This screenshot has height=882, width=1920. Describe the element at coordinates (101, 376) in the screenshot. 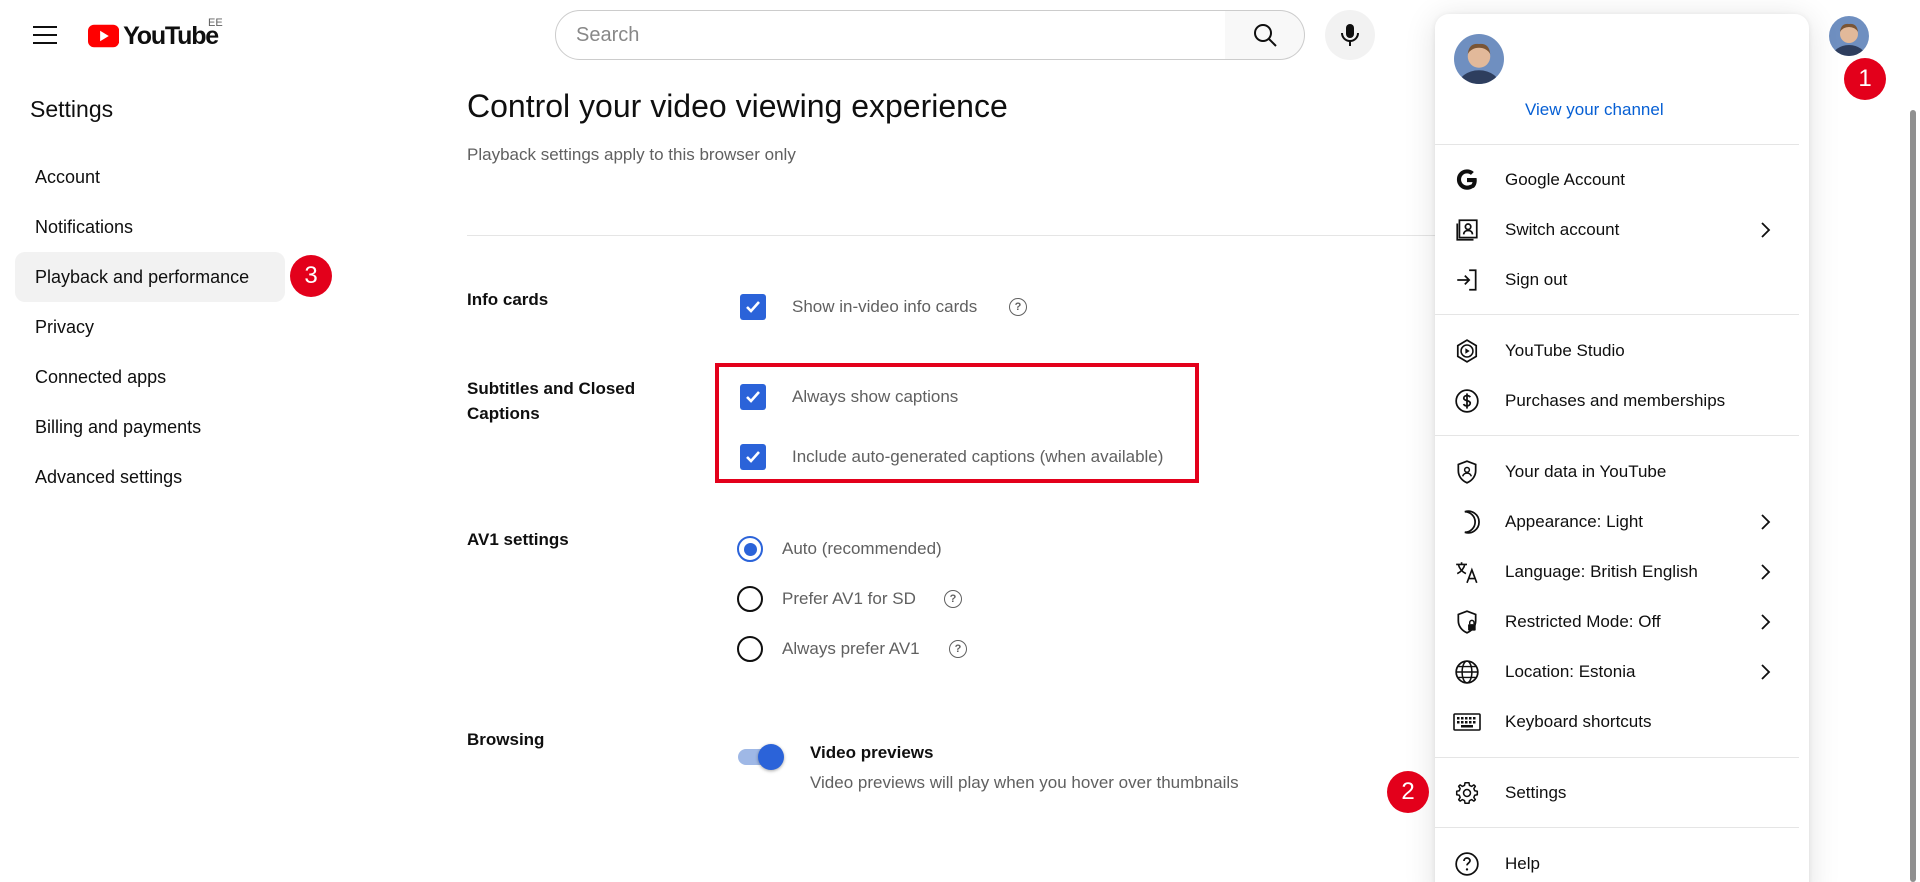

I see `sidebar-item-label: Connected apps` at that location.